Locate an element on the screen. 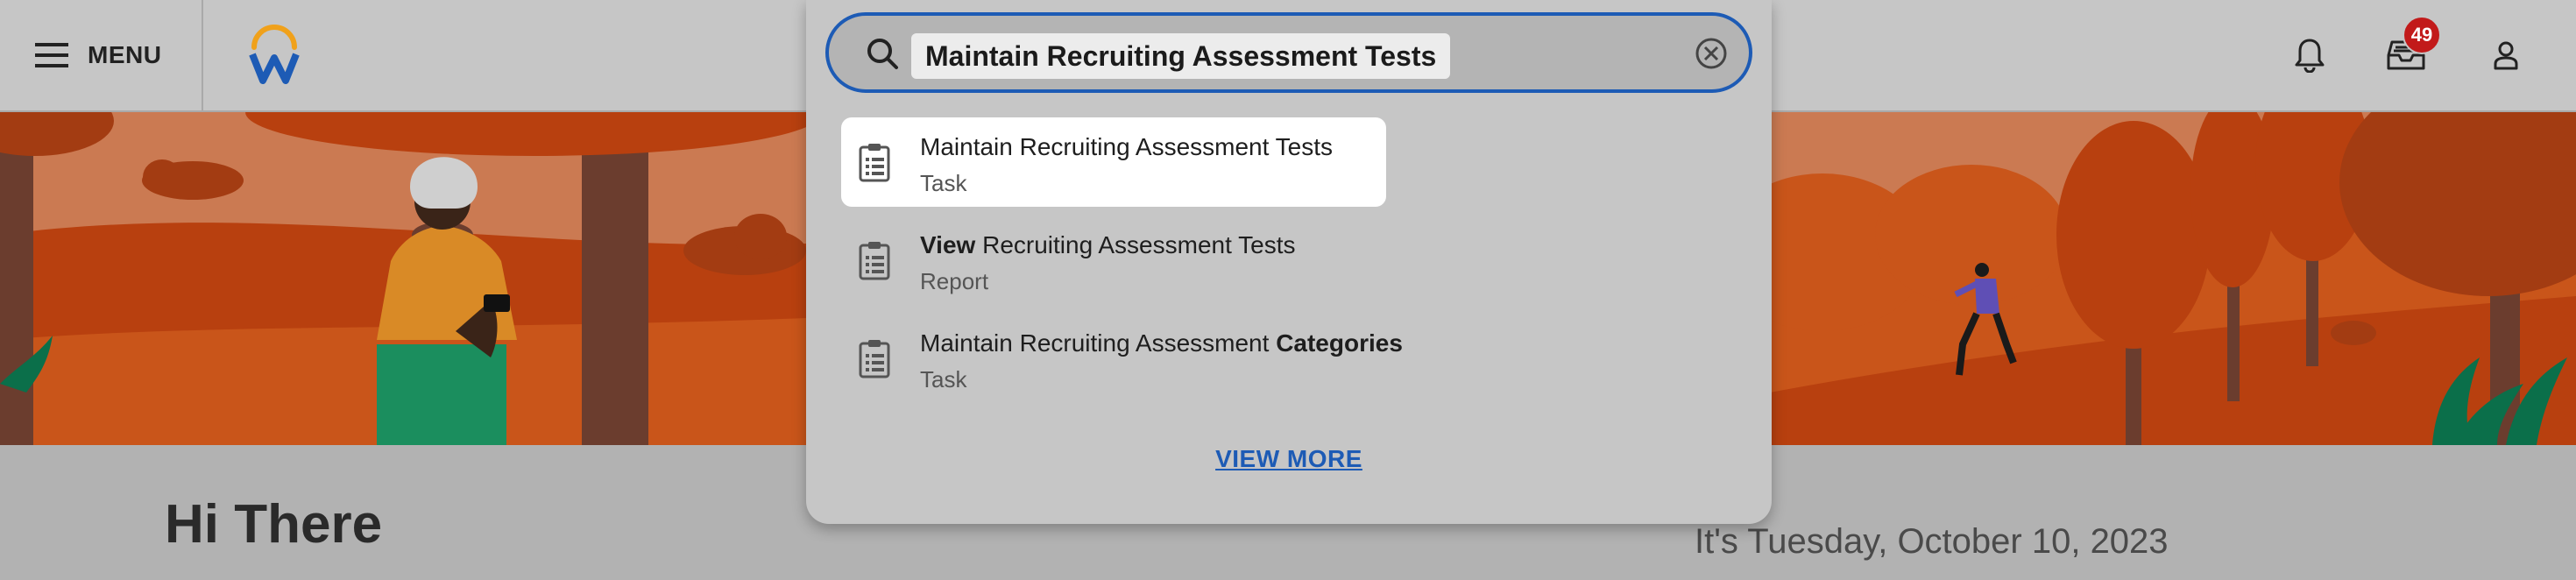 The height and width of the screenshot is (580, 2576). search-result-2: View Recruiting Assessment Tests Report is located at coordinates (1113, 260).